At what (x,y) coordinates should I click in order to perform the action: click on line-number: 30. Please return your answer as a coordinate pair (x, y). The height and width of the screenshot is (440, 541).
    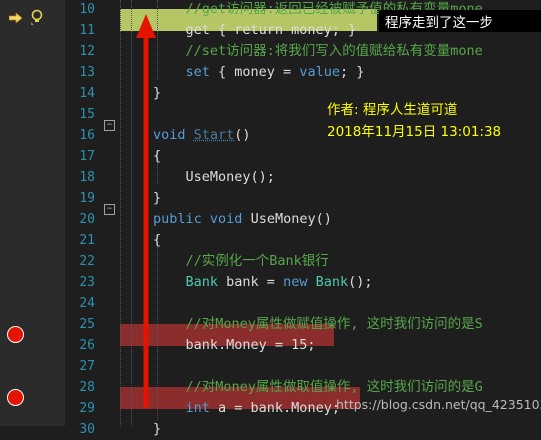
    Looking at the image, I should click on (87, 429).